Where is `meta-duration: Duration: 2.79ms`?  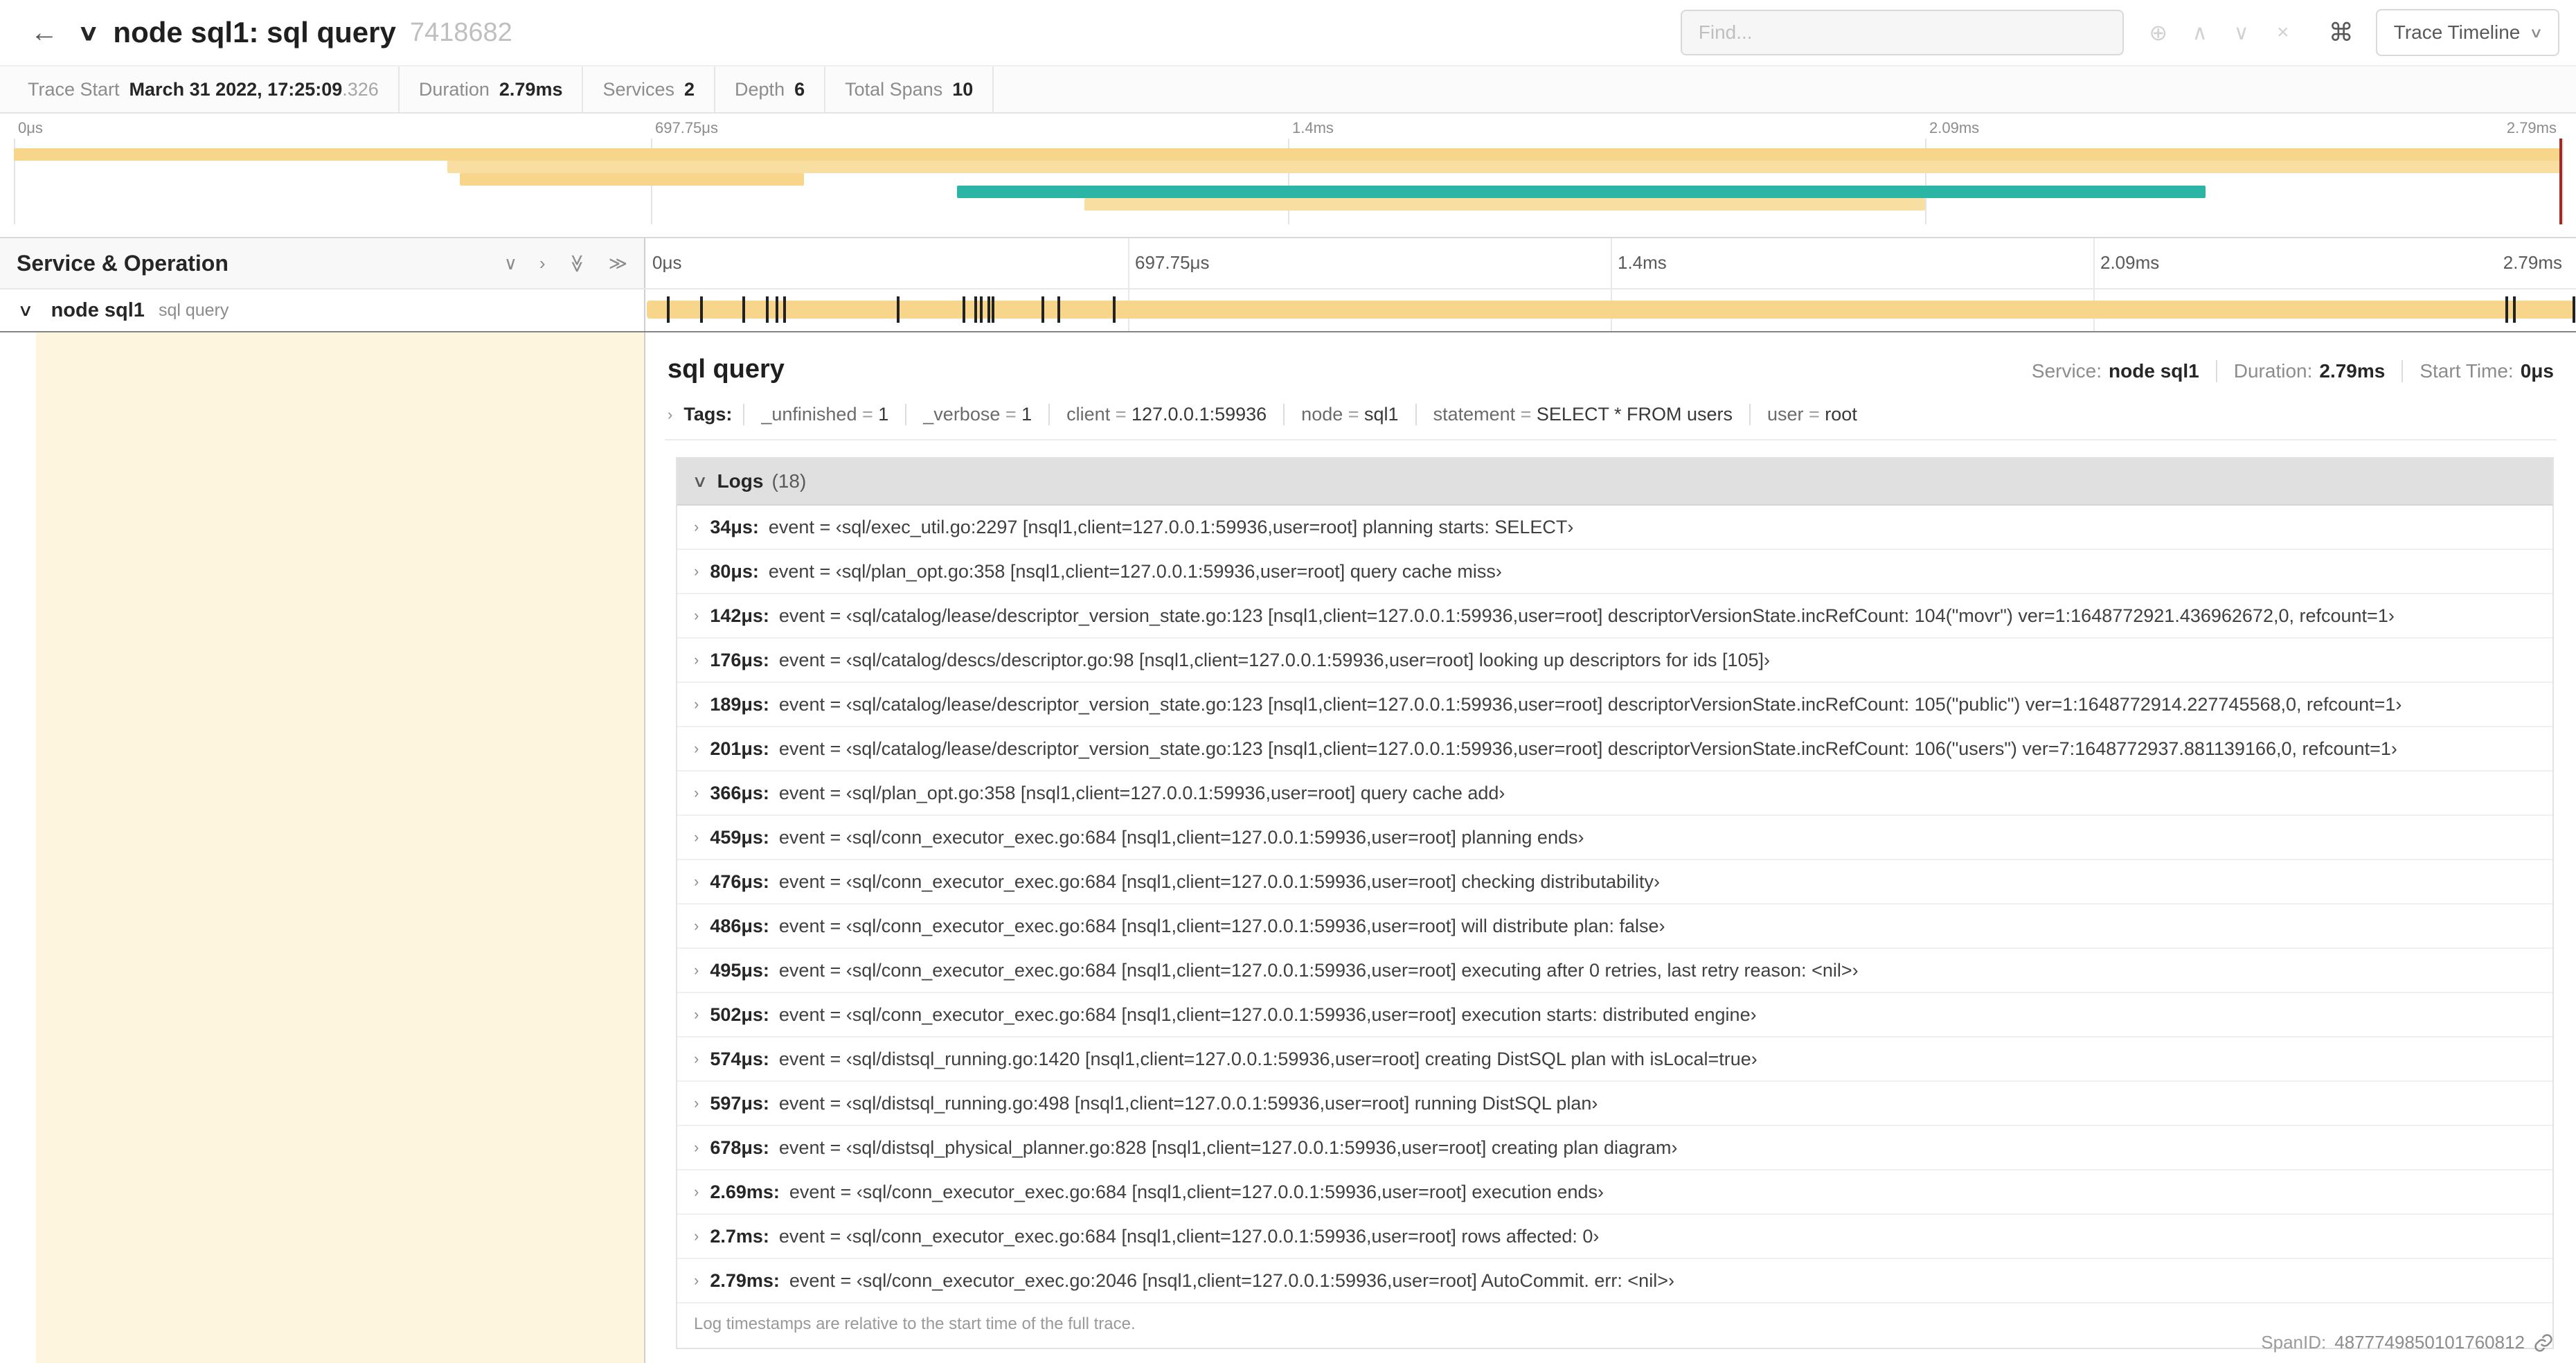 meta-duration: Duration: 2.79ms is located at coordinates (2308, 371).